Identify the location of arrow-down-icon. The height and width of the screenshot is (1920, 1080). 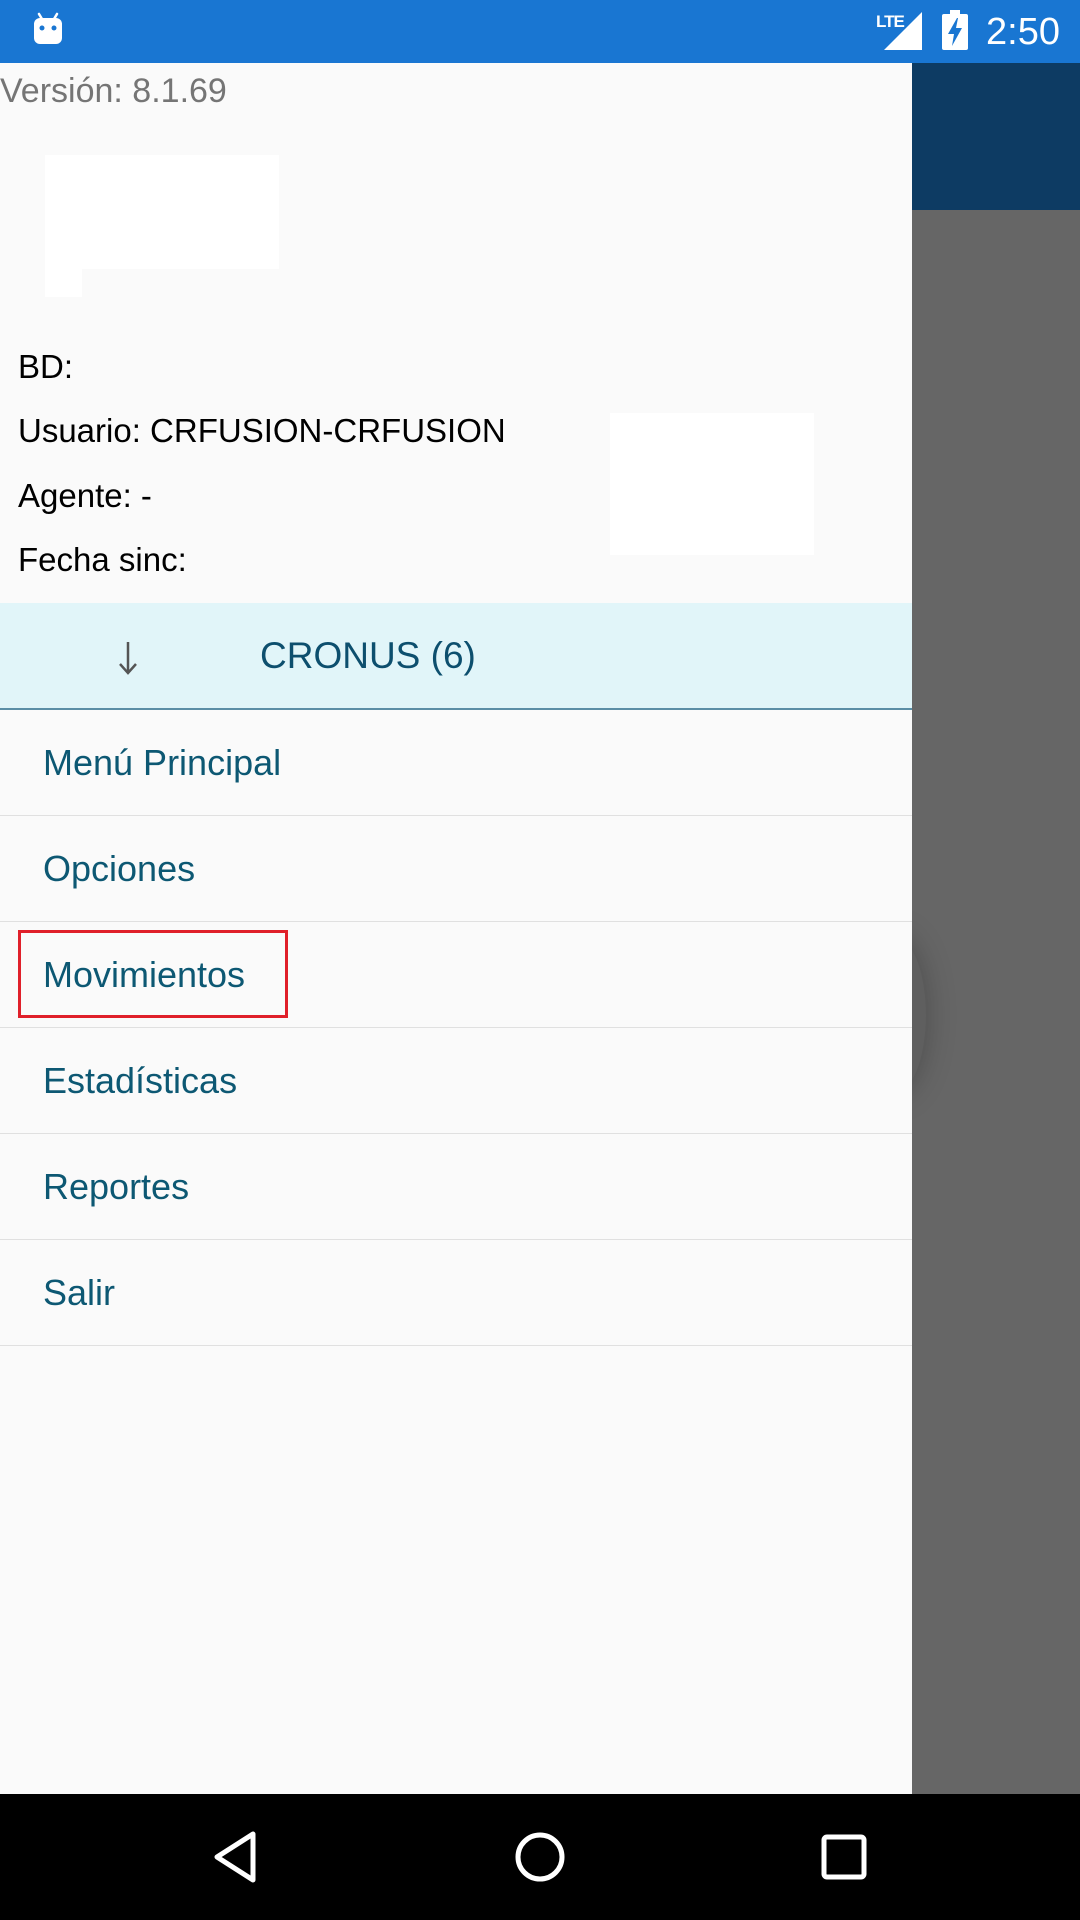
(128, 658).